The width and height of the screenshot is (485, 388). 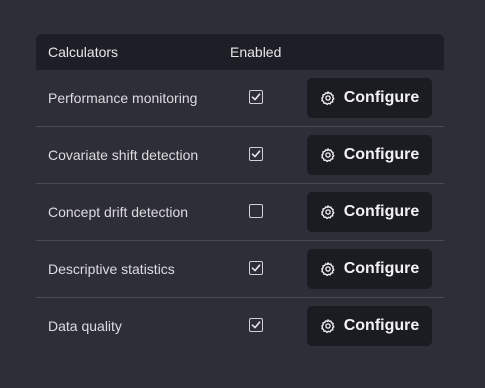 I want to click on header-enabled: Enabled, so click(x=256, y=52).